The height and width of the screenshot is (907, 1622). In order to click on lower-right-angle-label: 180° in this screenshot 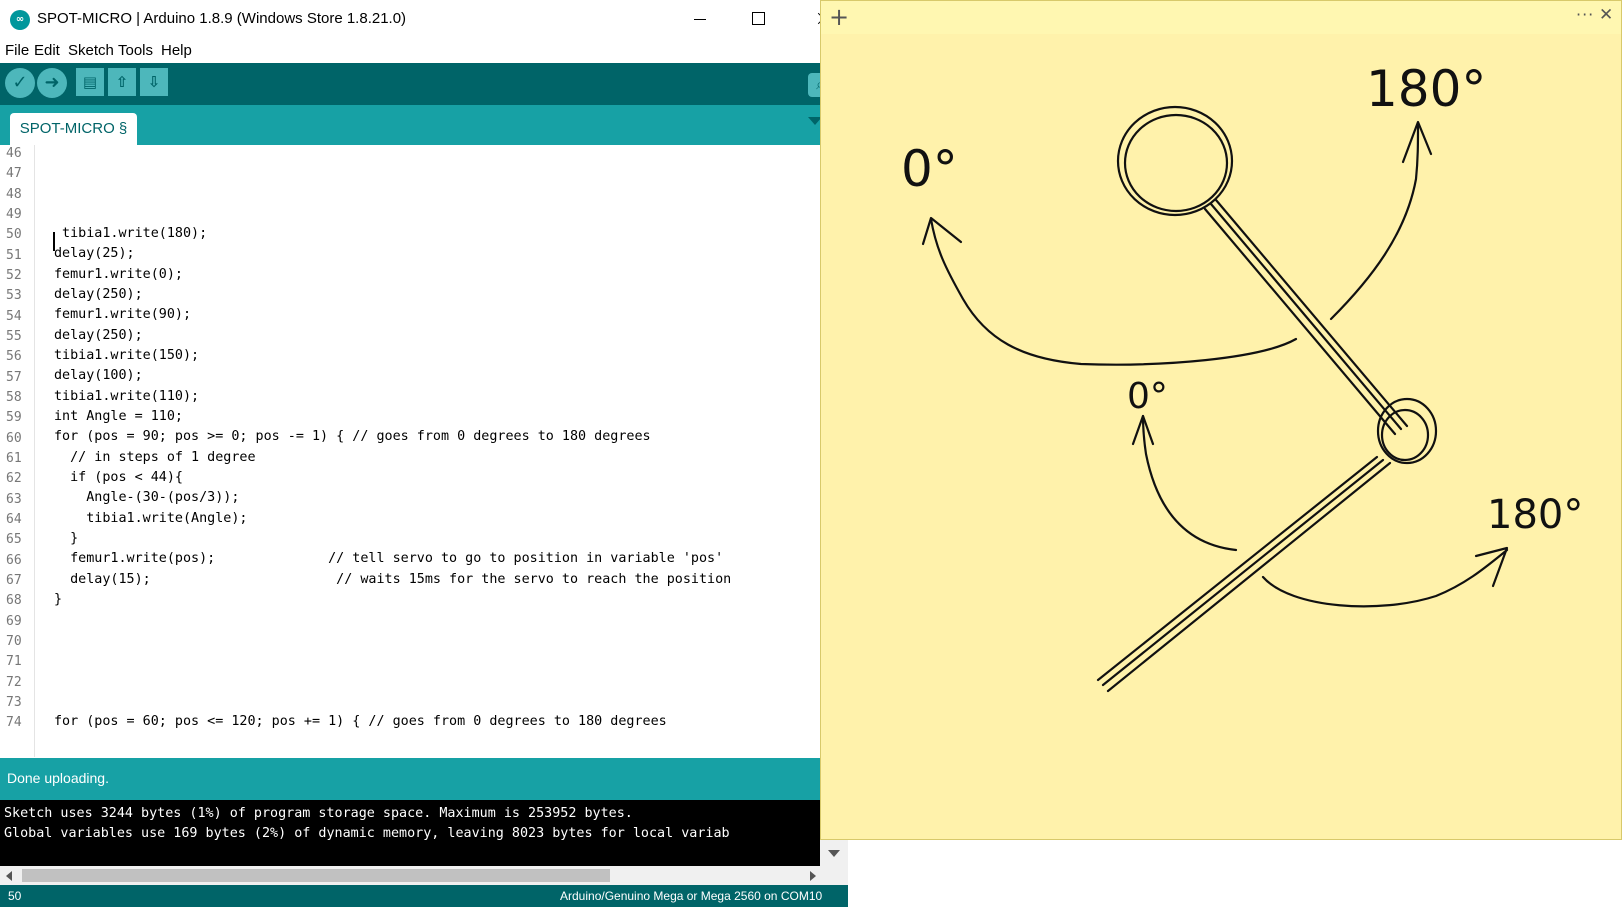, I will do `click(1535, 515)`.